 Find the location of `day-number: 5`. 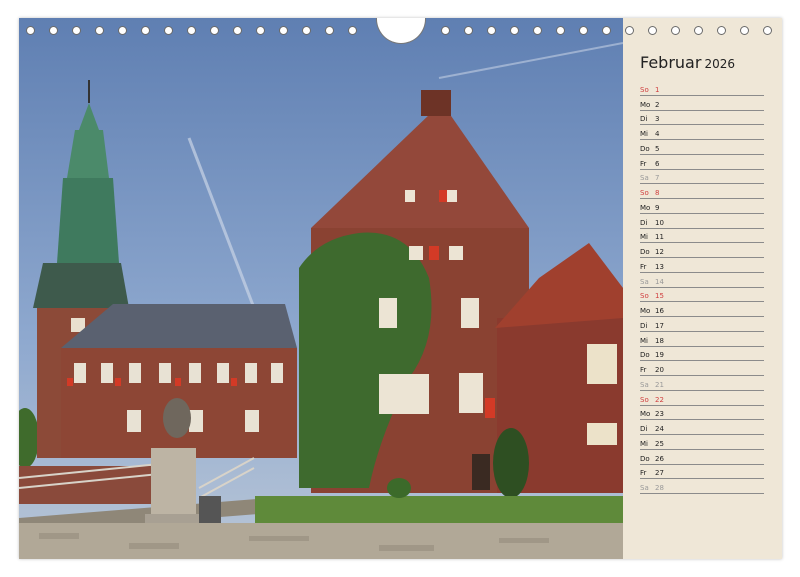

day-number: 5 is located at coordinates (657, 148).